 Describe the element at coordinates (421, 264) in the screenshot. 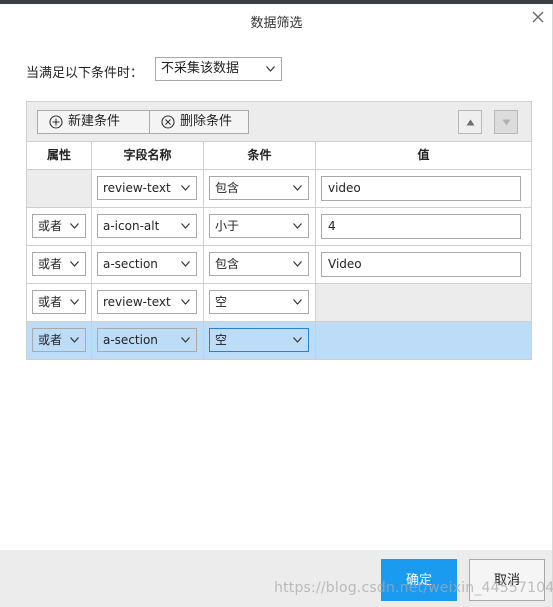

I see `value-input: Video` at that location.